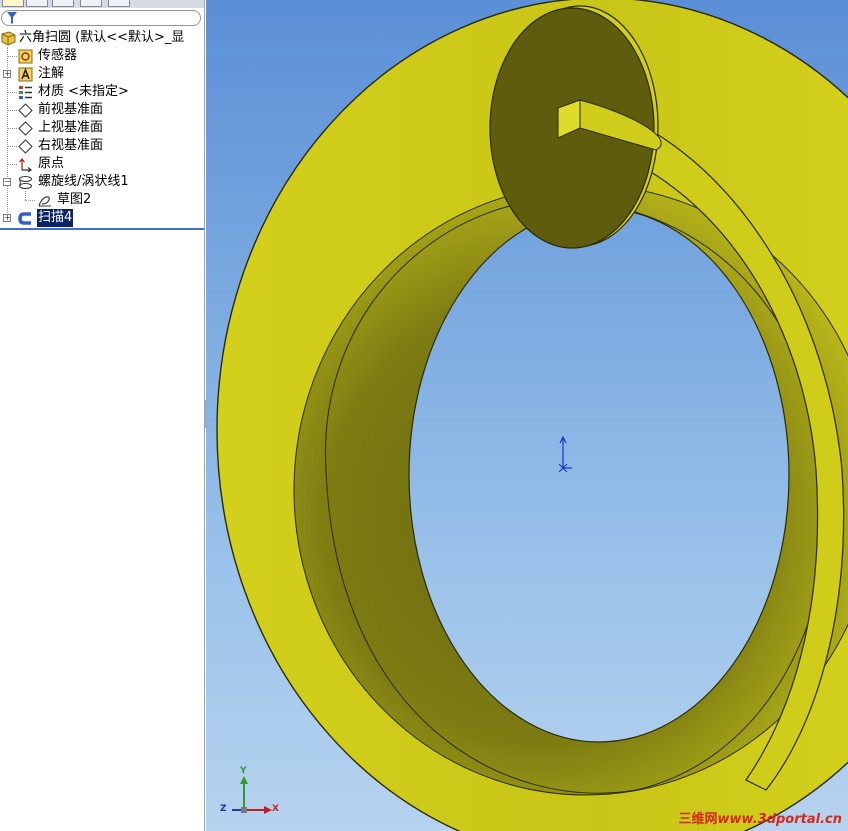 Image resolution: width=848 pixels, height=831 pixels. Describe the element at coordinates (71, 127) in the screenshot. I see `tree-item-label: 上视基准面` at that location.